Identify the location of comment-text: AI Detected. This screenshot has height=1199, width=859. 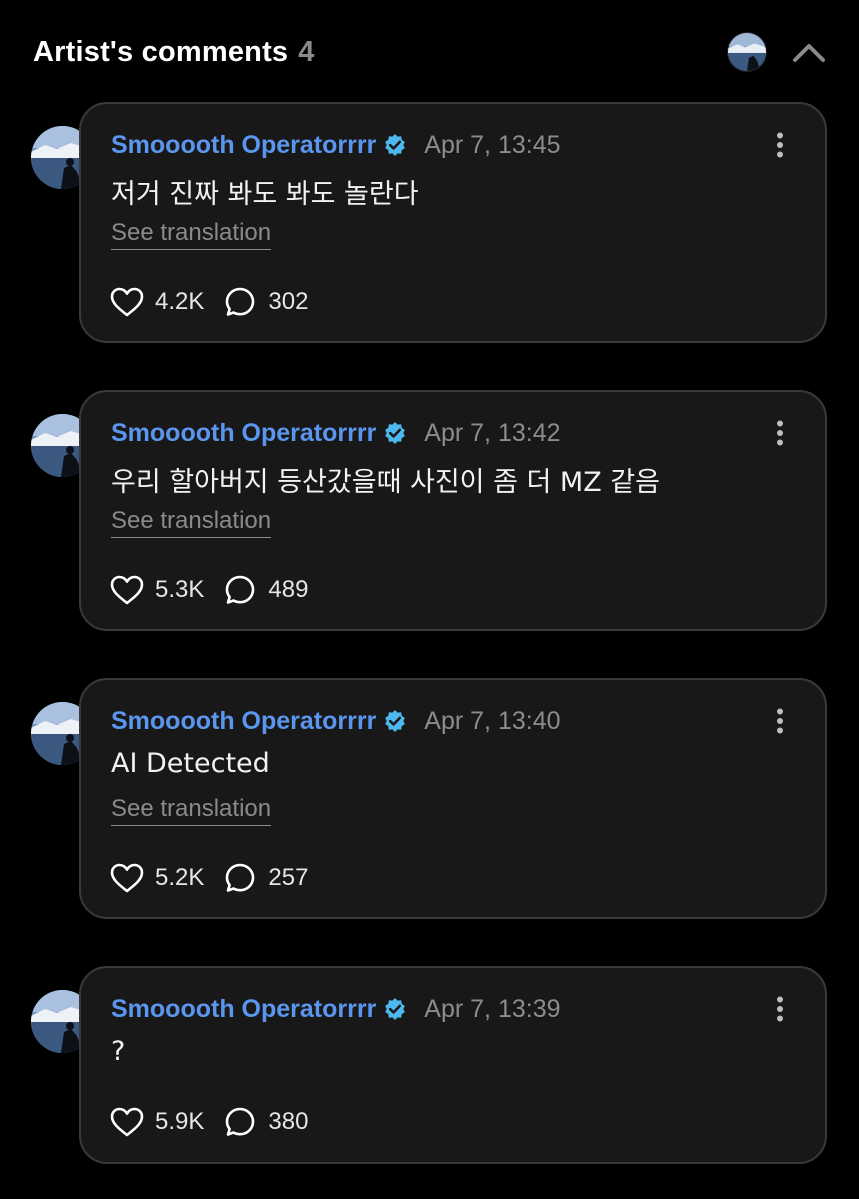
(190, 763).